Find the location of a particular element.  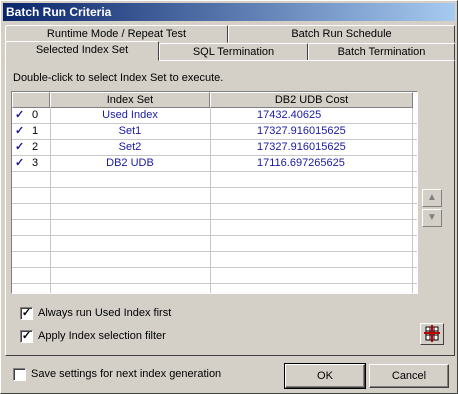

always-run-label: Always run Used Index first is located at coordinates (105, 313).